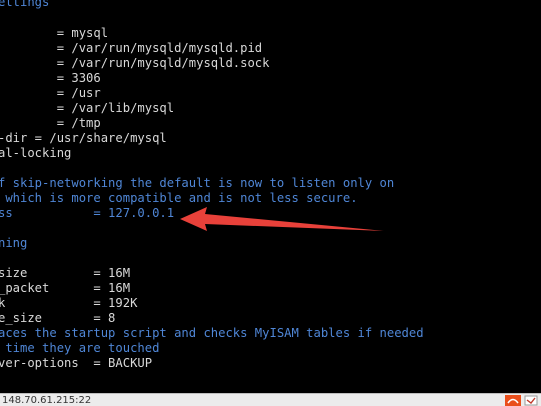  Describe the element at coordinates (513, 400) in the screenshot. I see `app-logo-icon` at that location.